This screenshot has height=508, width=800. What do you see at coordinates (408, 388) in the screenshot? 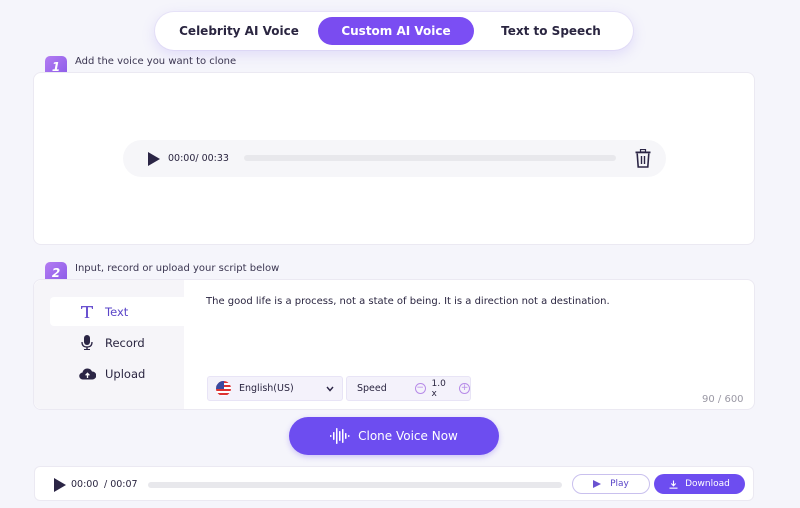
I see `speed-control: Speed − 1.0 x +` at bounding box center [408, 388].